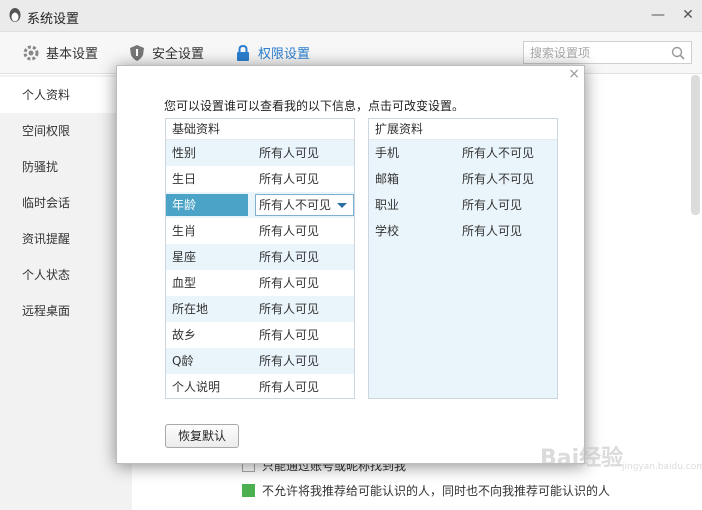  I want to click on info-row-bio: 个人说明 所有人可见, so click(260, 387).